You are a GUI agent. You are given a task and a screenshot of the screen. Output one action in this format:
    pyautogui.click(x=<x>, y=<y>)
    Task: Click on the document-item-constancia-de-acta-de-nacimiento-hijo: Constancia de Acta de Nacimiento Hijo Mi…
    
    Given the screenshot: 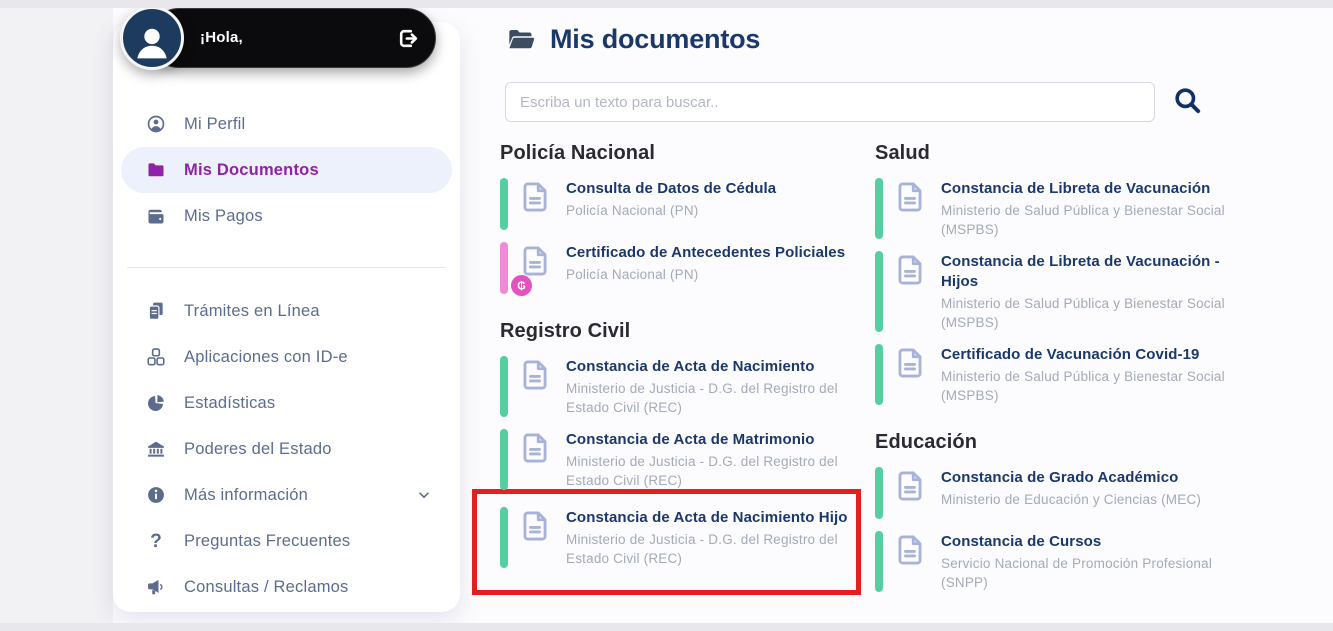 What is the action you would take?
    pyautogui.click(x=666, y=542)
    